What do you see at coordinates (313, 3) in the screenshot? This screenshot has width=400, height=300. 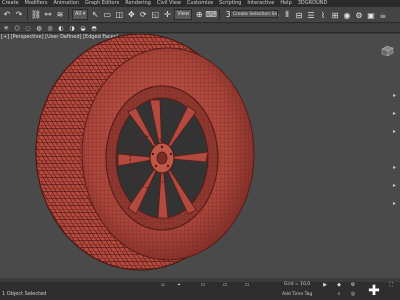 I see `menu-item-3dground: 3DGROUND` at bounding box center [313, 3].